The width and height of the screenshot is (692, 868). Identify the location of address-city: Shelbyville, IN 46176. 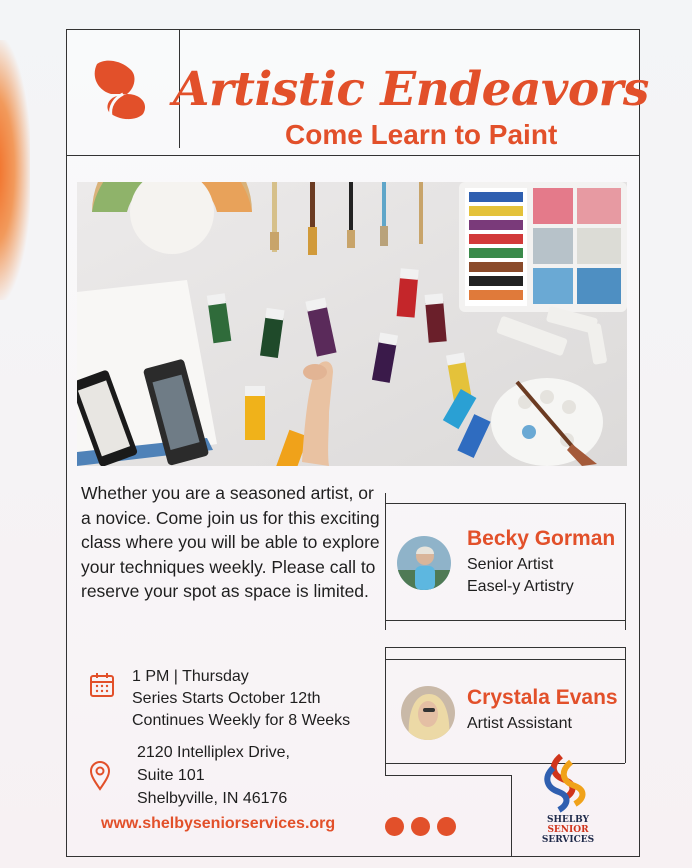
(212, 798).